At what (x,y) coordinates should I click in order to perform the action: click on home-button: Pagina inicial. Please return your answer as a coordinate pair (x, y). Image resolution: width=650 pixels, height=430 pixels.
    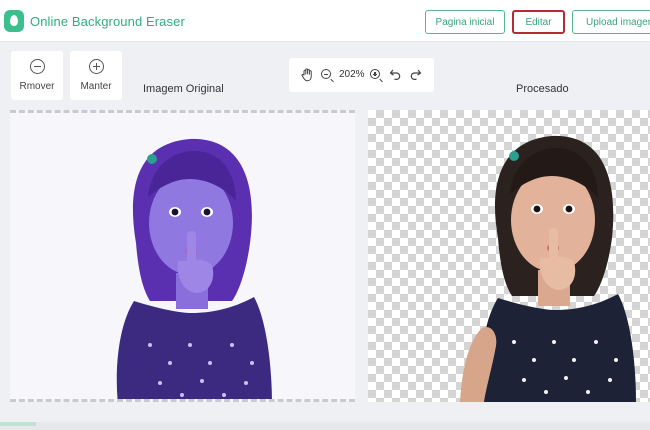
    Looking at the image, I should click on (465, 22).